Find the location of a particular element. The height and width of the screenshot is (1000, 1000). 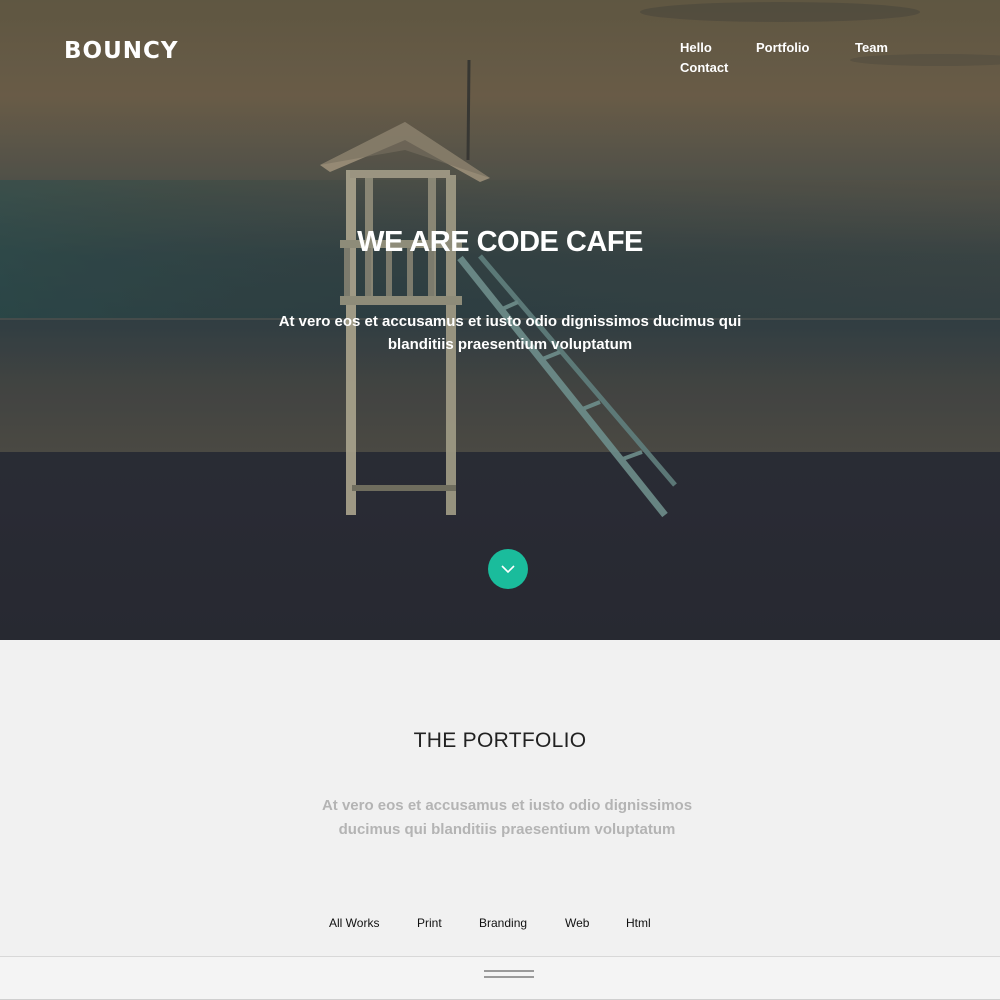

chevron-down-icon is located at coordinates (508, 569).